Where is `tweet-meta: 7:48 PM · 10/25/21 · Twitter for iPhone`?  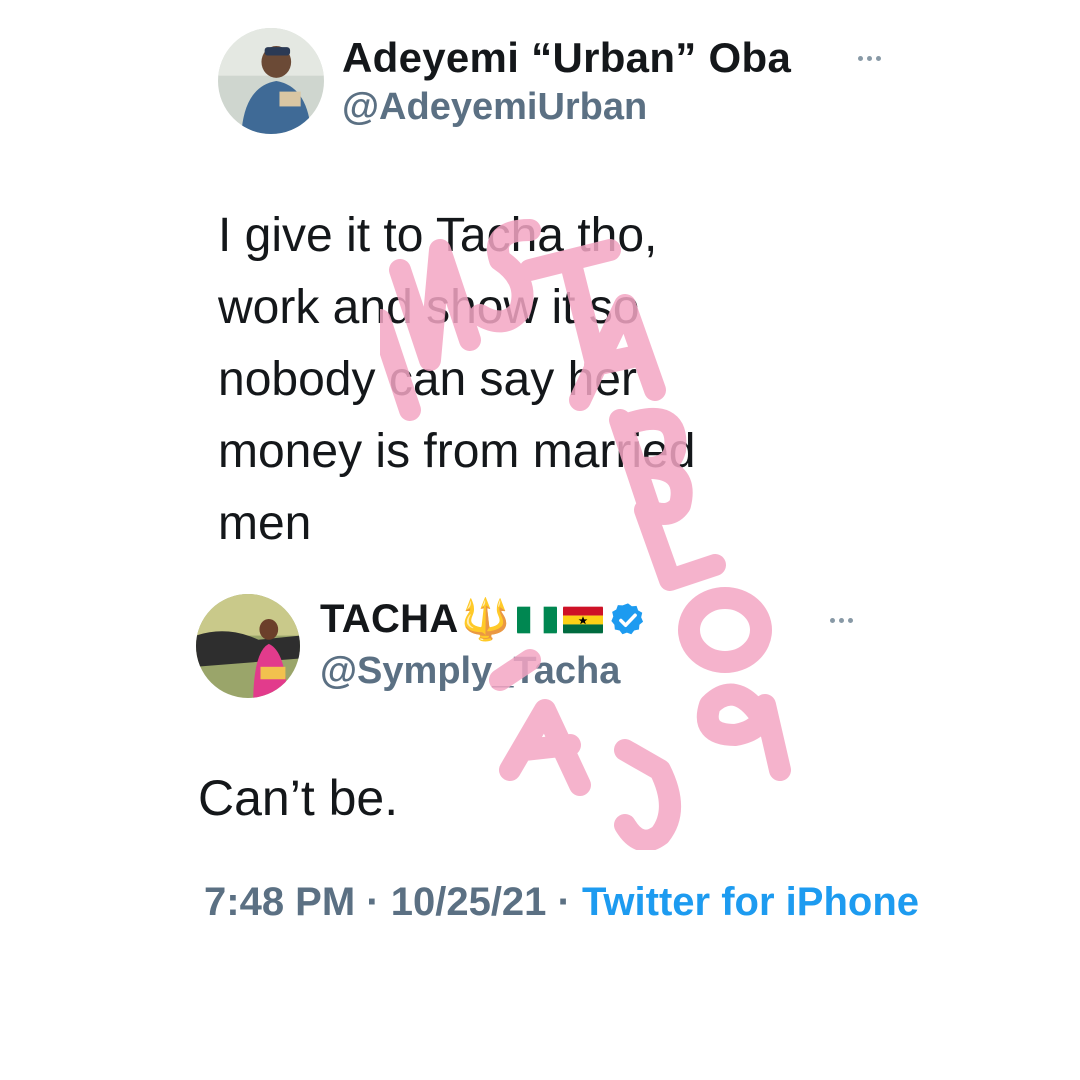
tweet-meta: 7:48 PM · 10/25/21 · Twitter for iPhone is located at coordinates (564, 902).